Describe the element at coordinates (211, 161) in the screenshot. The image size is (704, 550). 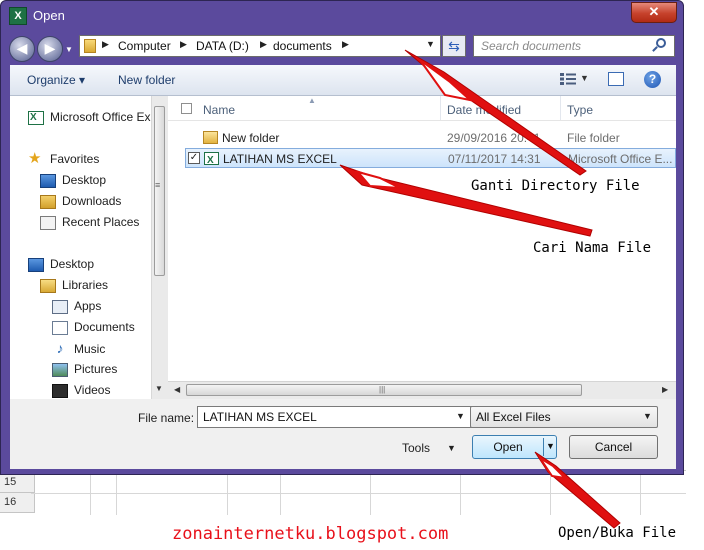
I see `excel-file-icon` at that location.